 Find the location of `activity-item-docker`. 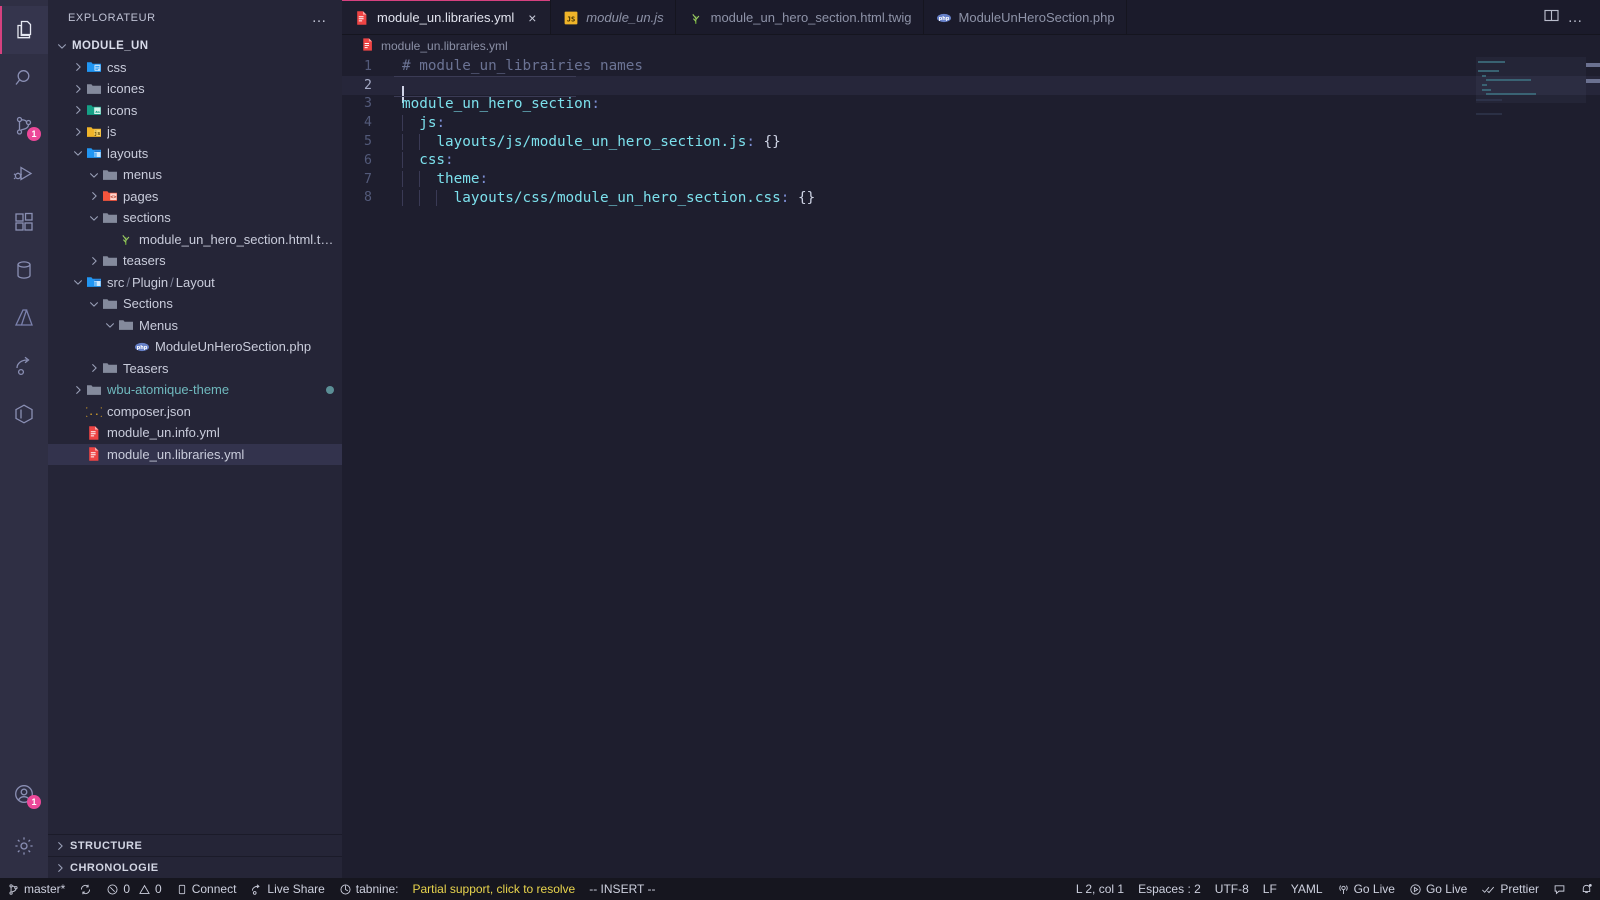

activity-item-docker is located at coordinates (24, 414).